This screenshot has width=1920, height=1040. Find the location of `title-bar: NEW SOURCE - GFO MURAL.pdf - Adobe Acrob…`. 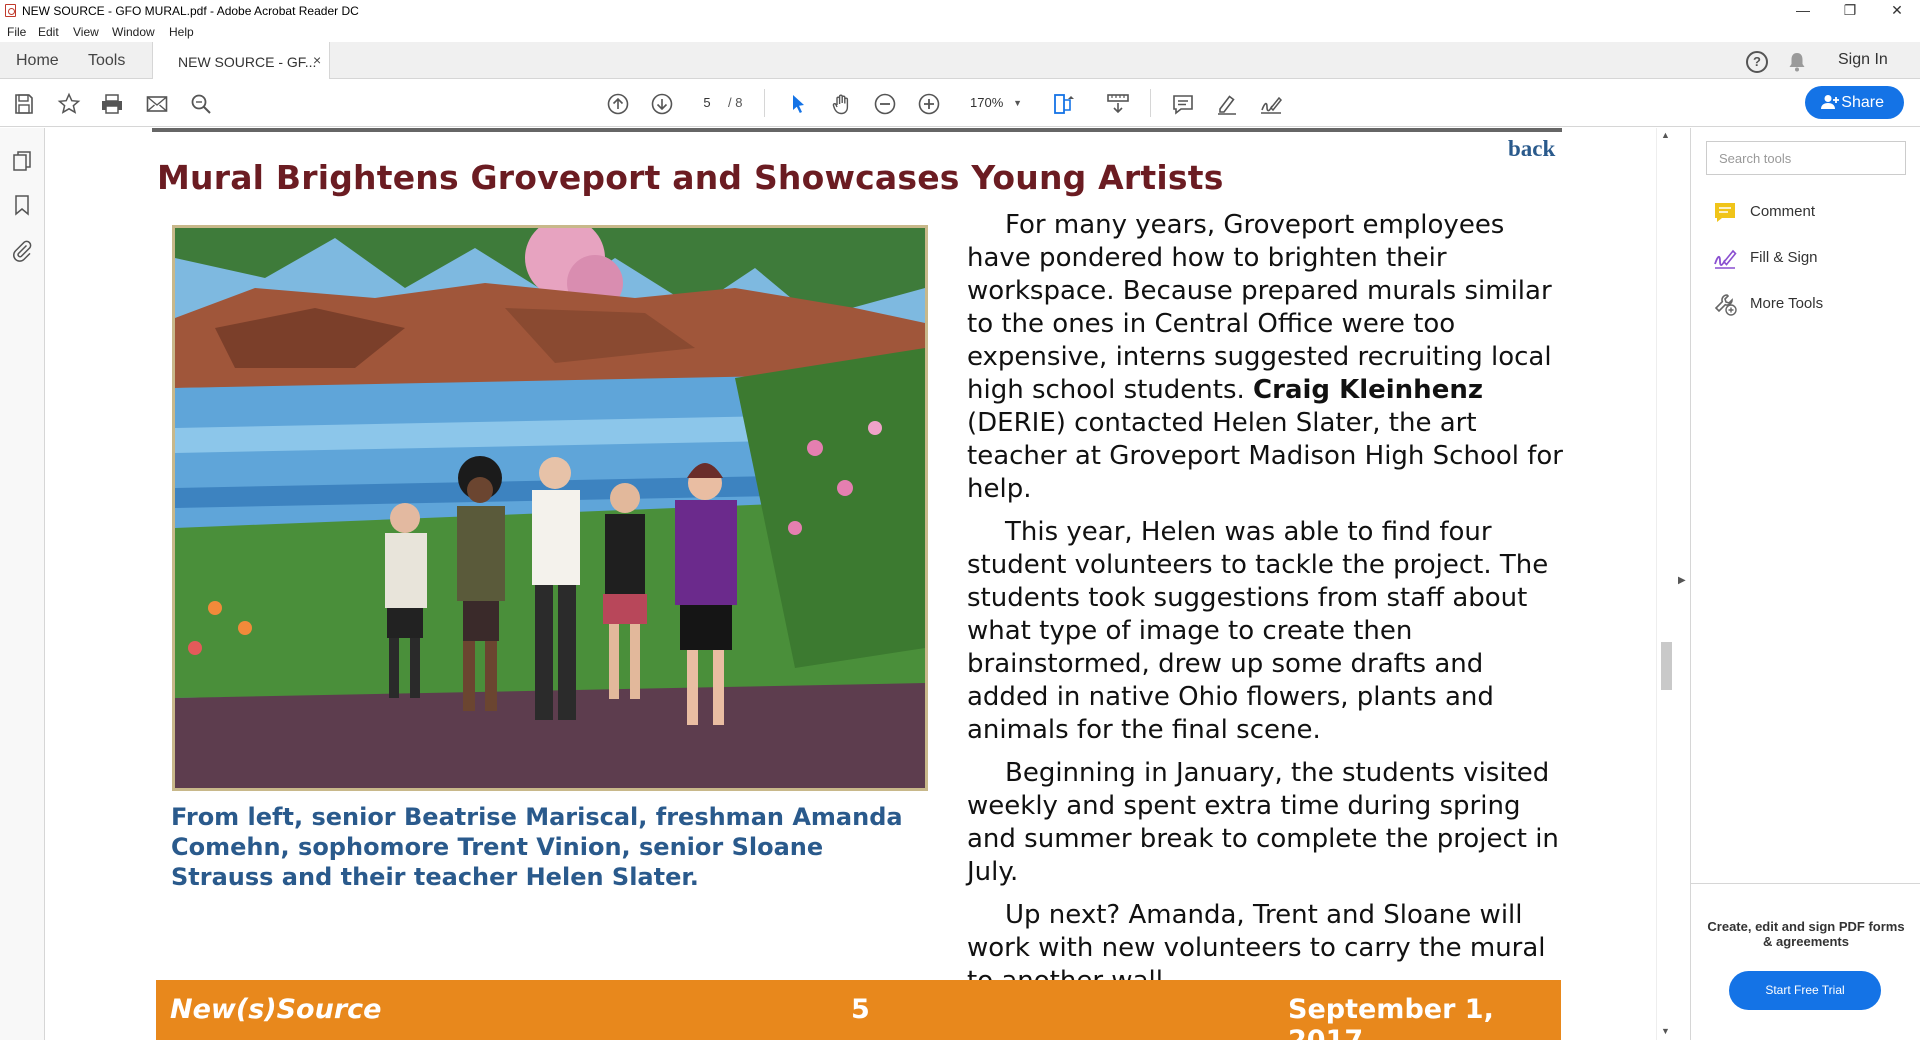

title-bar: NEW SOURCE - GFO MURAL.pdf - Adobe Acrob… is located at coordinates (960, 11).